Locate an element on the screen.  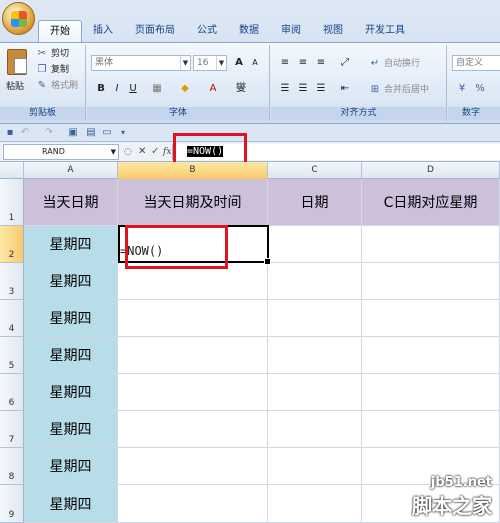
save-icon: ▪ is located at coordinates (10, 133).